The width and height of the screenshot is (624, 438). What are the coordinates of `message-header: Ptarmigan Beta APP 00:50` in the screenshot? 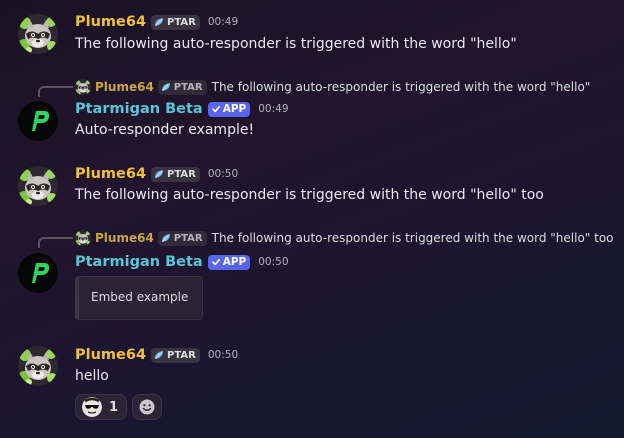 It's located at (182, 262).